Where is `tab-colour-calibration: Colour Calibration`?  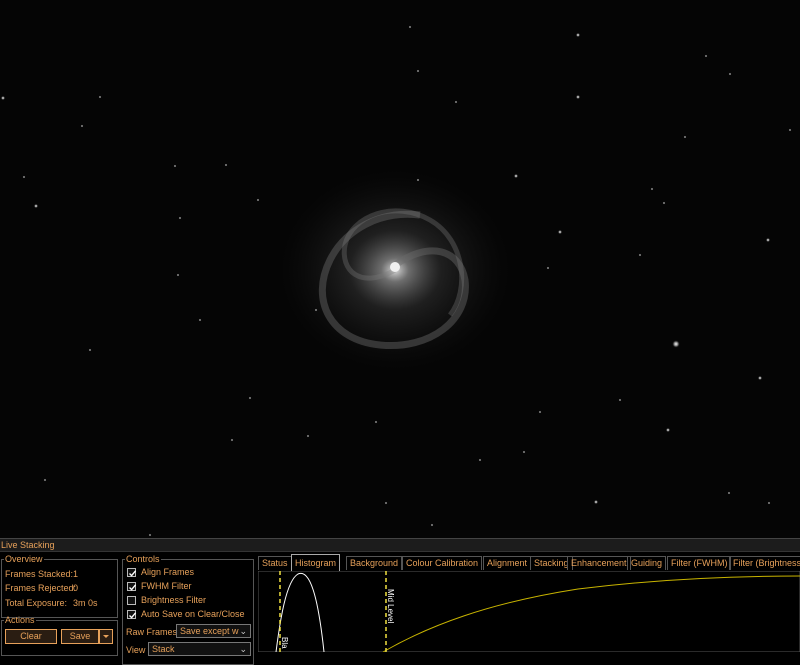 tab-colour-calibration: Colour Calibration is located at coordinates (442, 563).